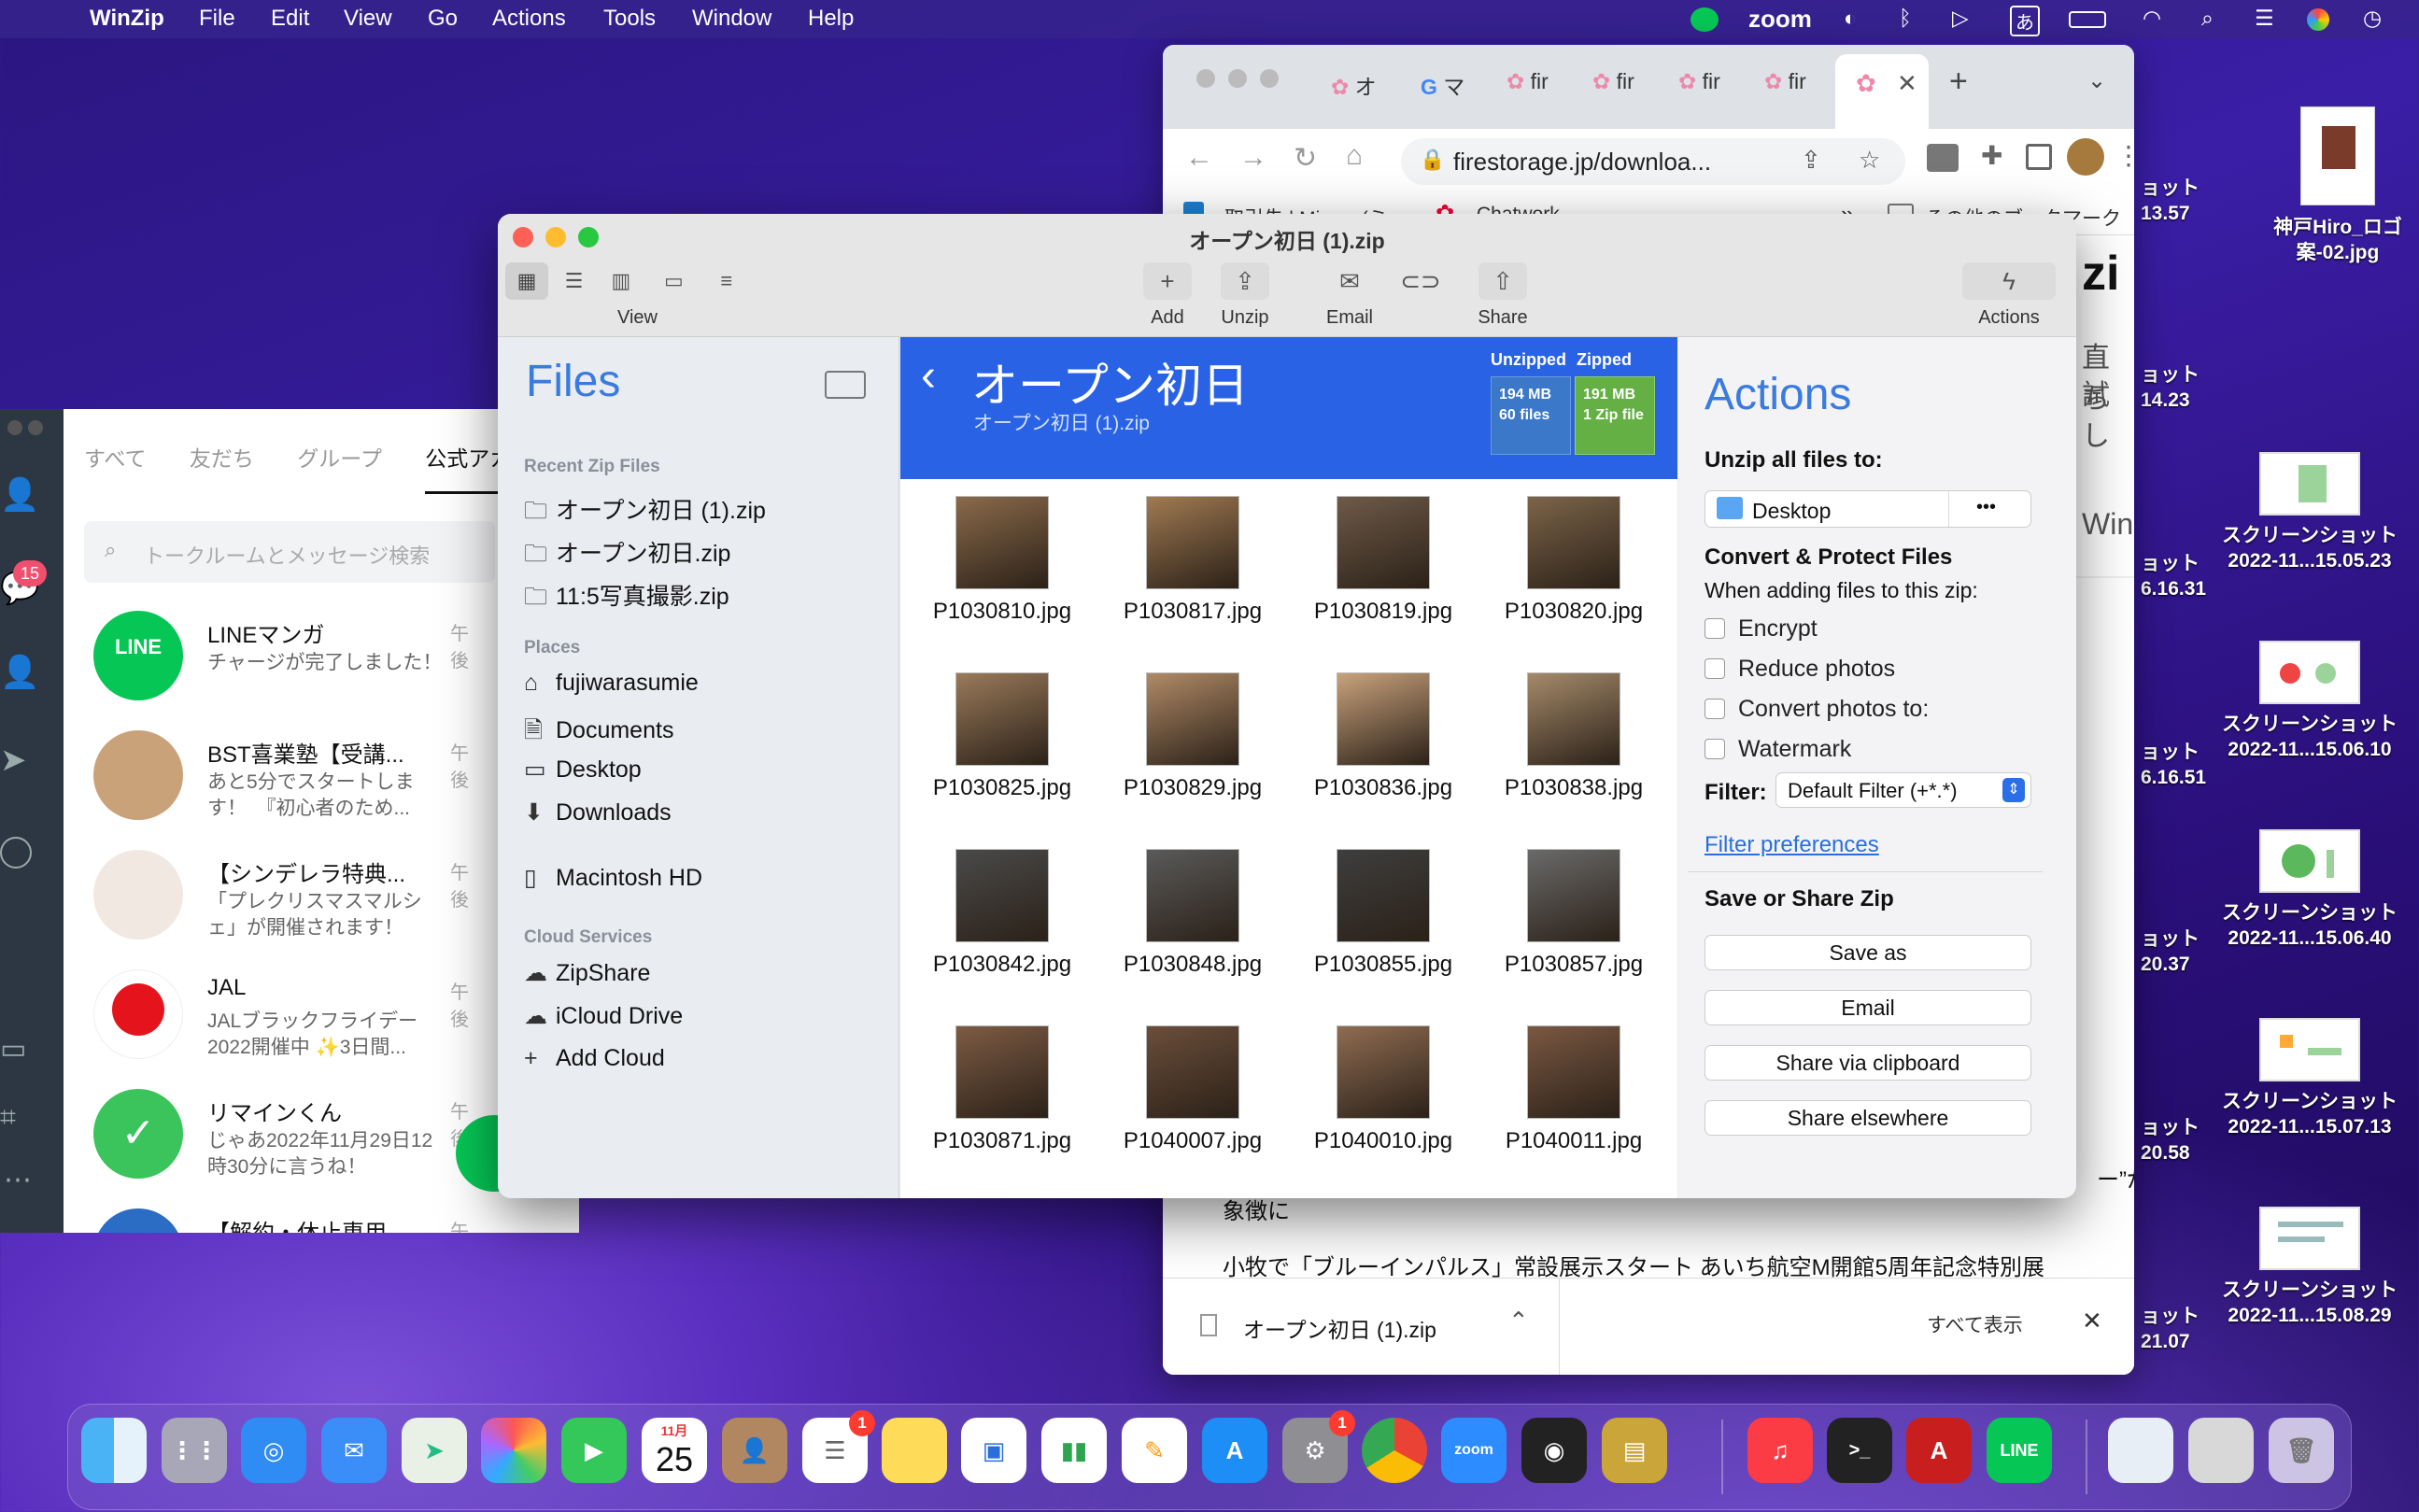 This screenshot has height=1512, width=2419. I want to click on profile-avatar, so click(2085, 157).